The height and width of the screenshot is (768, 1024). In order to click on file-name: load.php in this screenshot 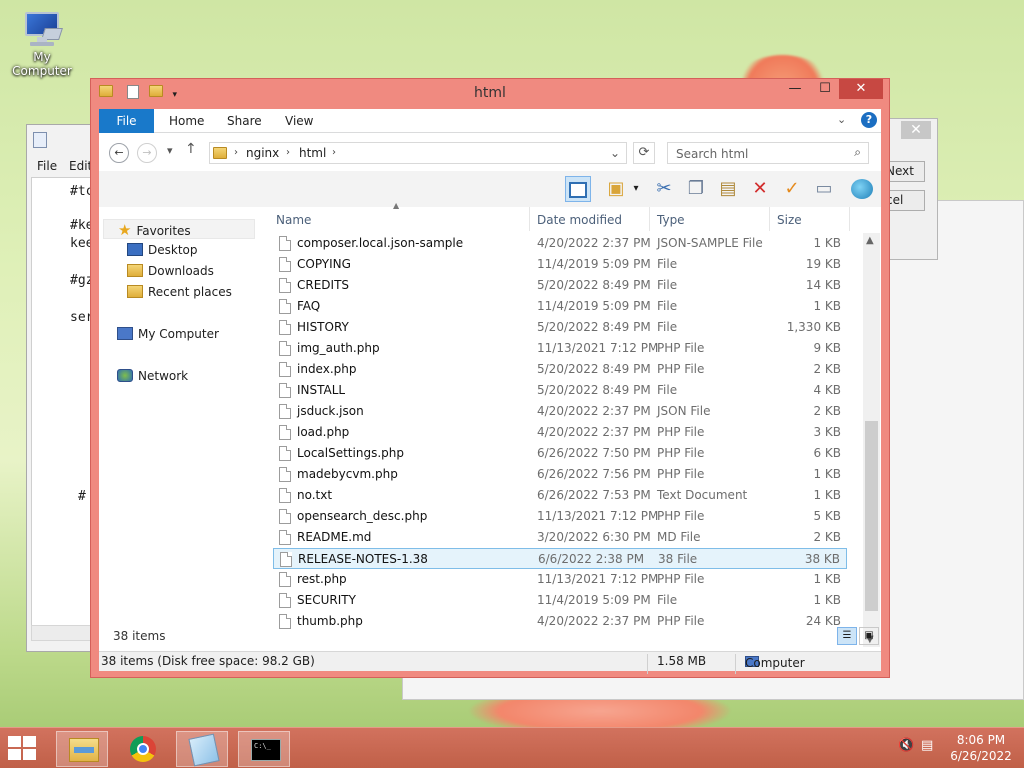, I will do `click(323, 432)`.